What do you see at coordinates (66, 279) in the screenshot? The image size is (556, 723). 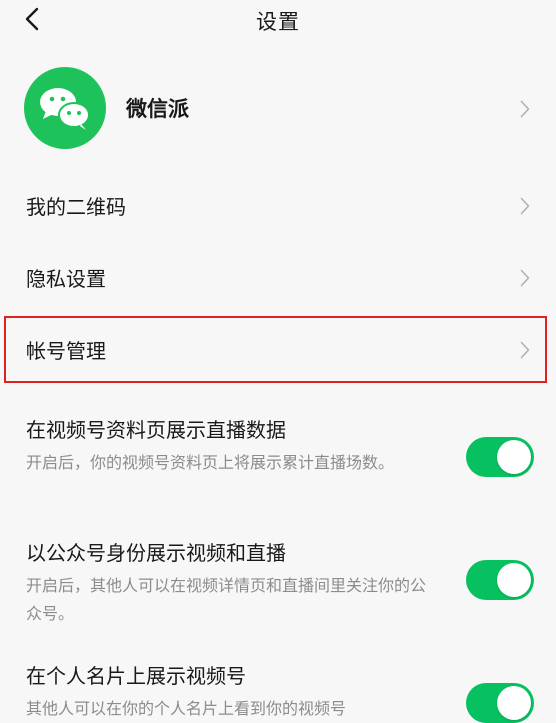 I see `menu-item-label: 隐私设置` at bounding box center [66, 279].